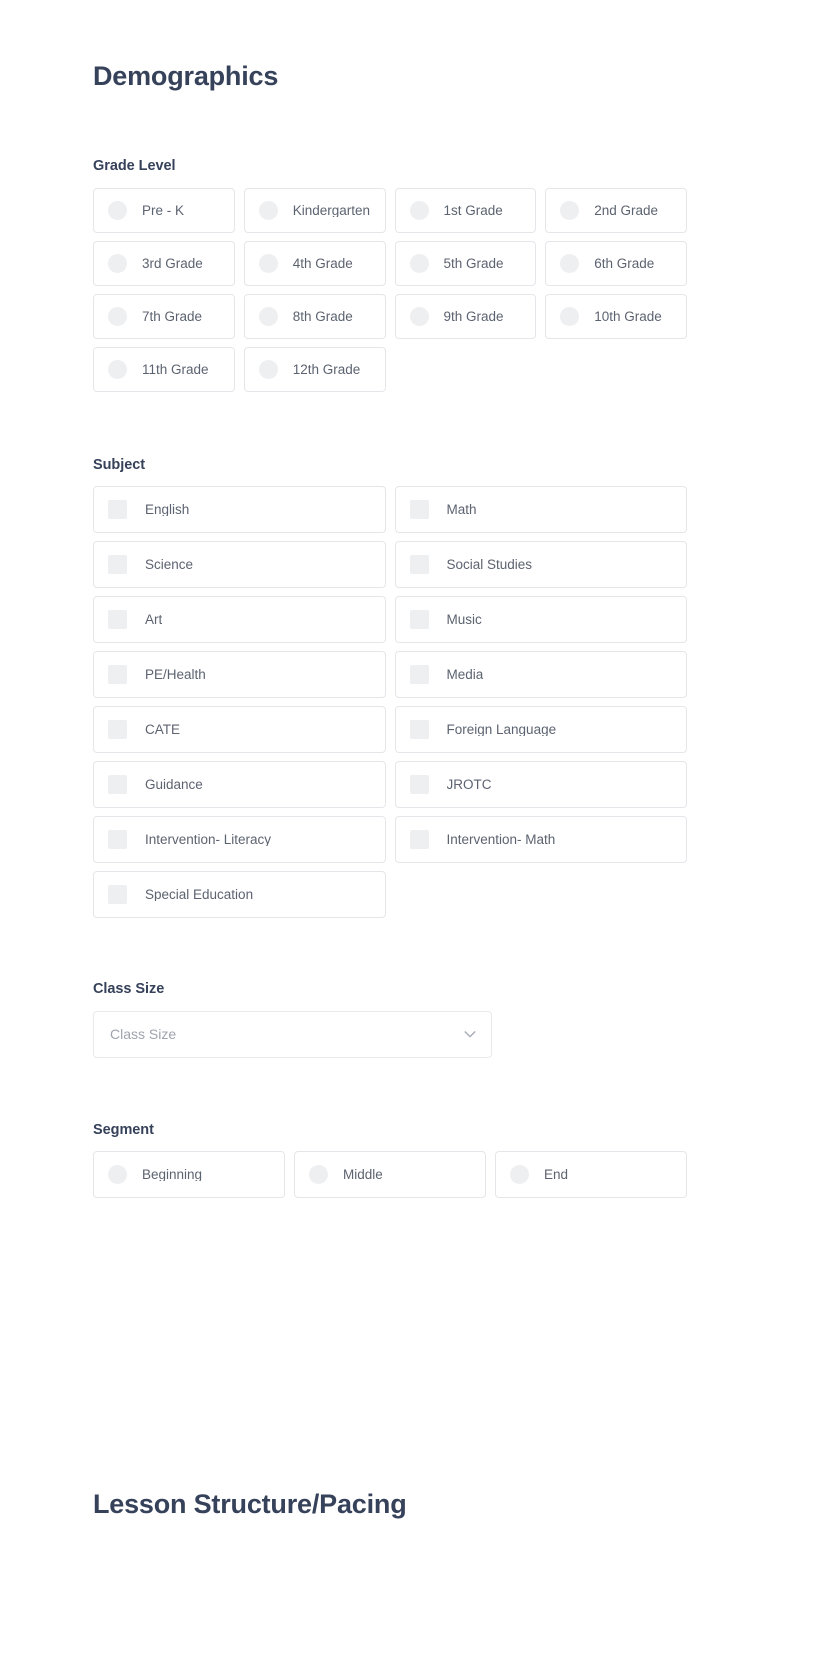 Image resolution: width=840 pixels, height=1680 pixels. What do you see at coordinates (189, 1174) in the screenshot?
I see `segment-option-beginning: Beginning` at bounding box center [189, 1174].